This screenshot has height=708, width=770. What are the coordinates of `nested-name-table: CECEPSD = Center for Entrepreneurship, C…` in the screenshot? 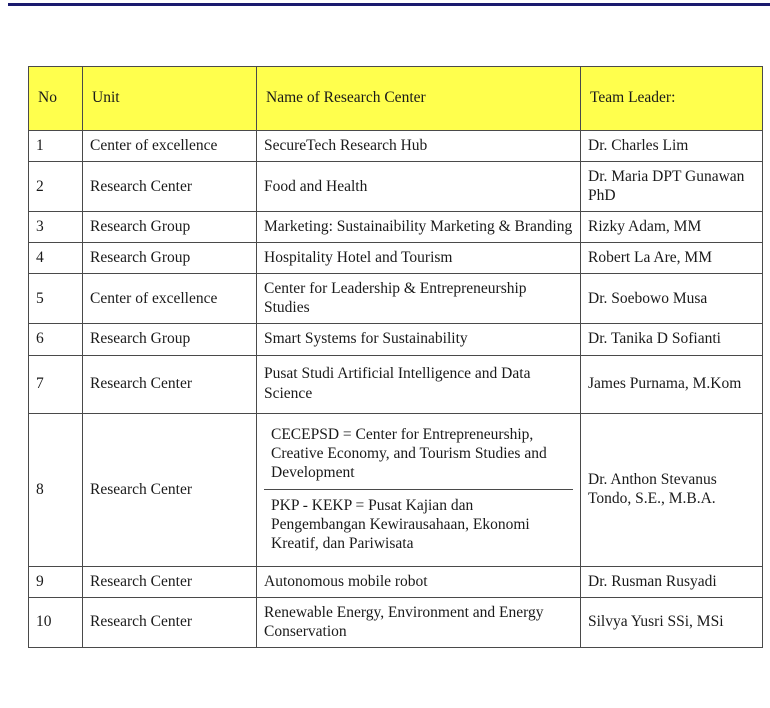 It's located at (418, 489).